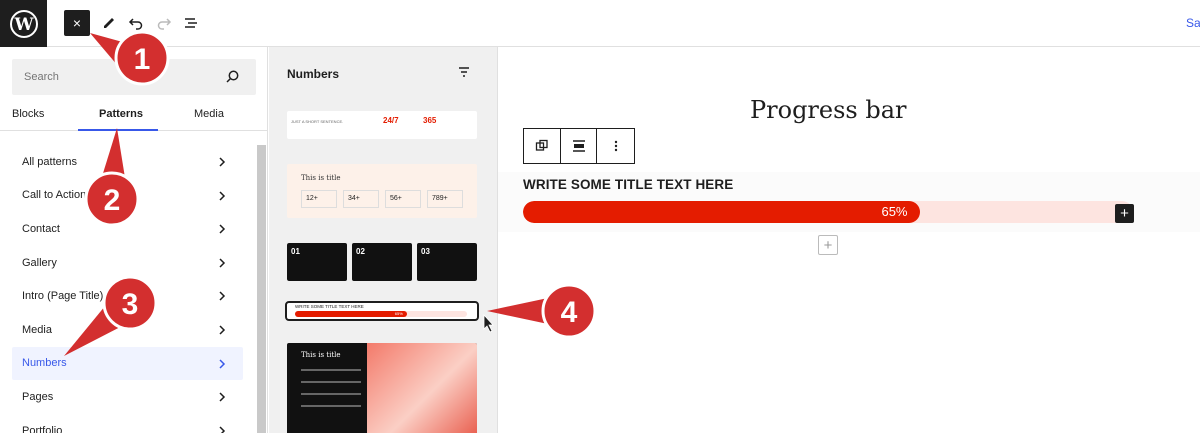 The width and height of the screenshot is (1200, 433). Describe the element at coordinates (41, 77) in the screenshot. I see `search-placeholder: Search` at that location.